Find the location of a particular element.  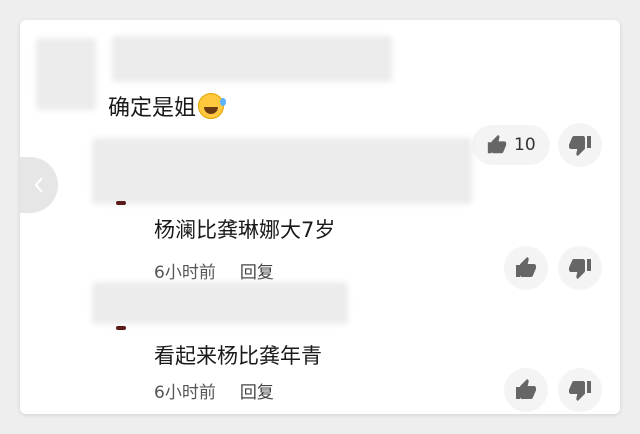

comment-text: 看起来杨比龚年青 is located at coordinates (238, 356).